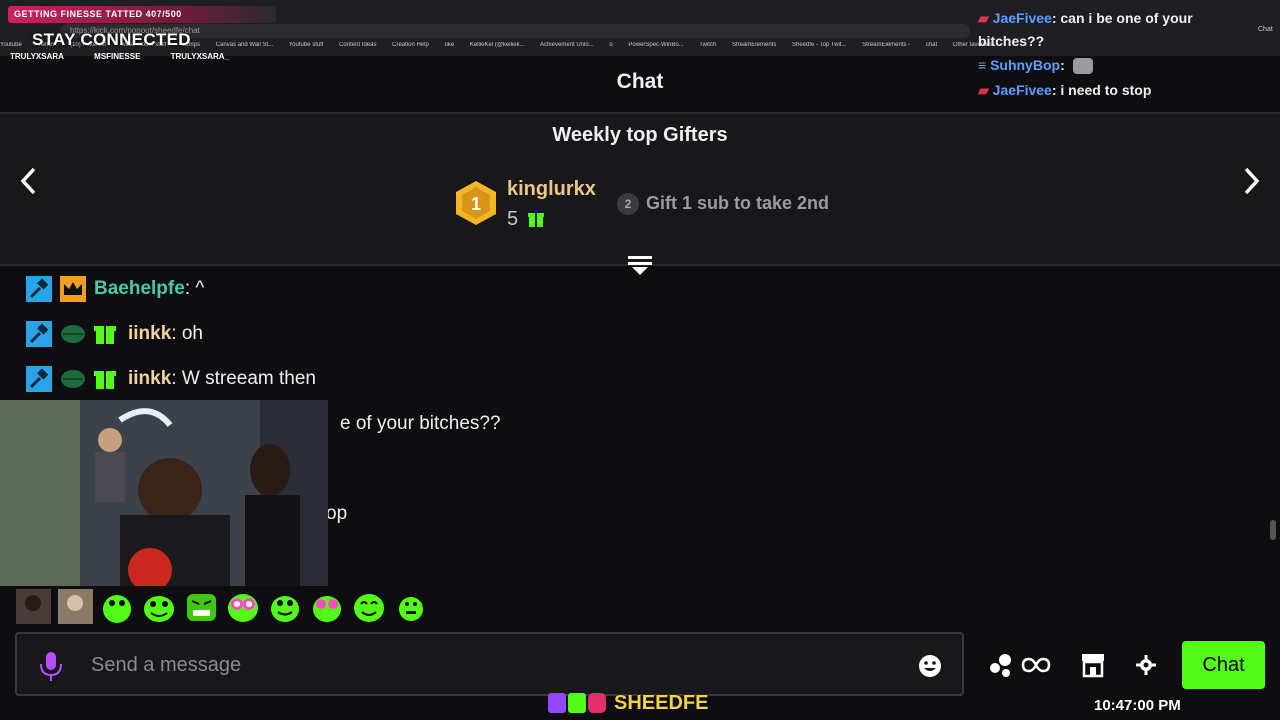 The height and width of the screenshot is (720, 1280). What do you see at coordinates (200, 56) in the screenshot?
I see `twitter-handle: TRULYXSARA_` at bounding box center [200, 56].